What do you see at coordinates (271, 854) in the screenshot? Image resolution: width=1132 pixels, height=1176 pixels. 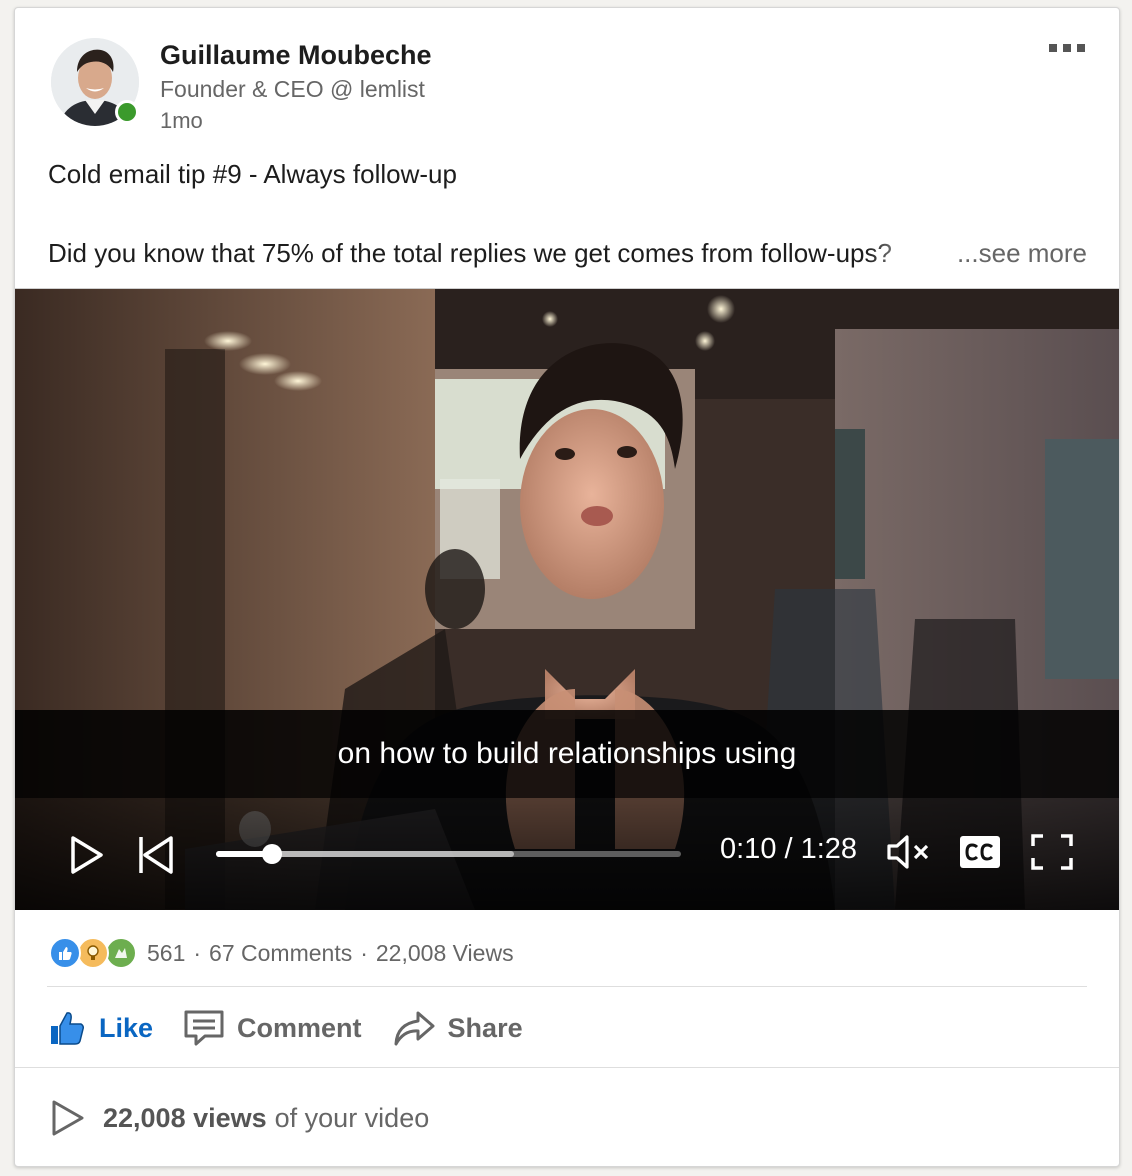 I see `progress-scrubber-handle` at bounding box center [271, 854].